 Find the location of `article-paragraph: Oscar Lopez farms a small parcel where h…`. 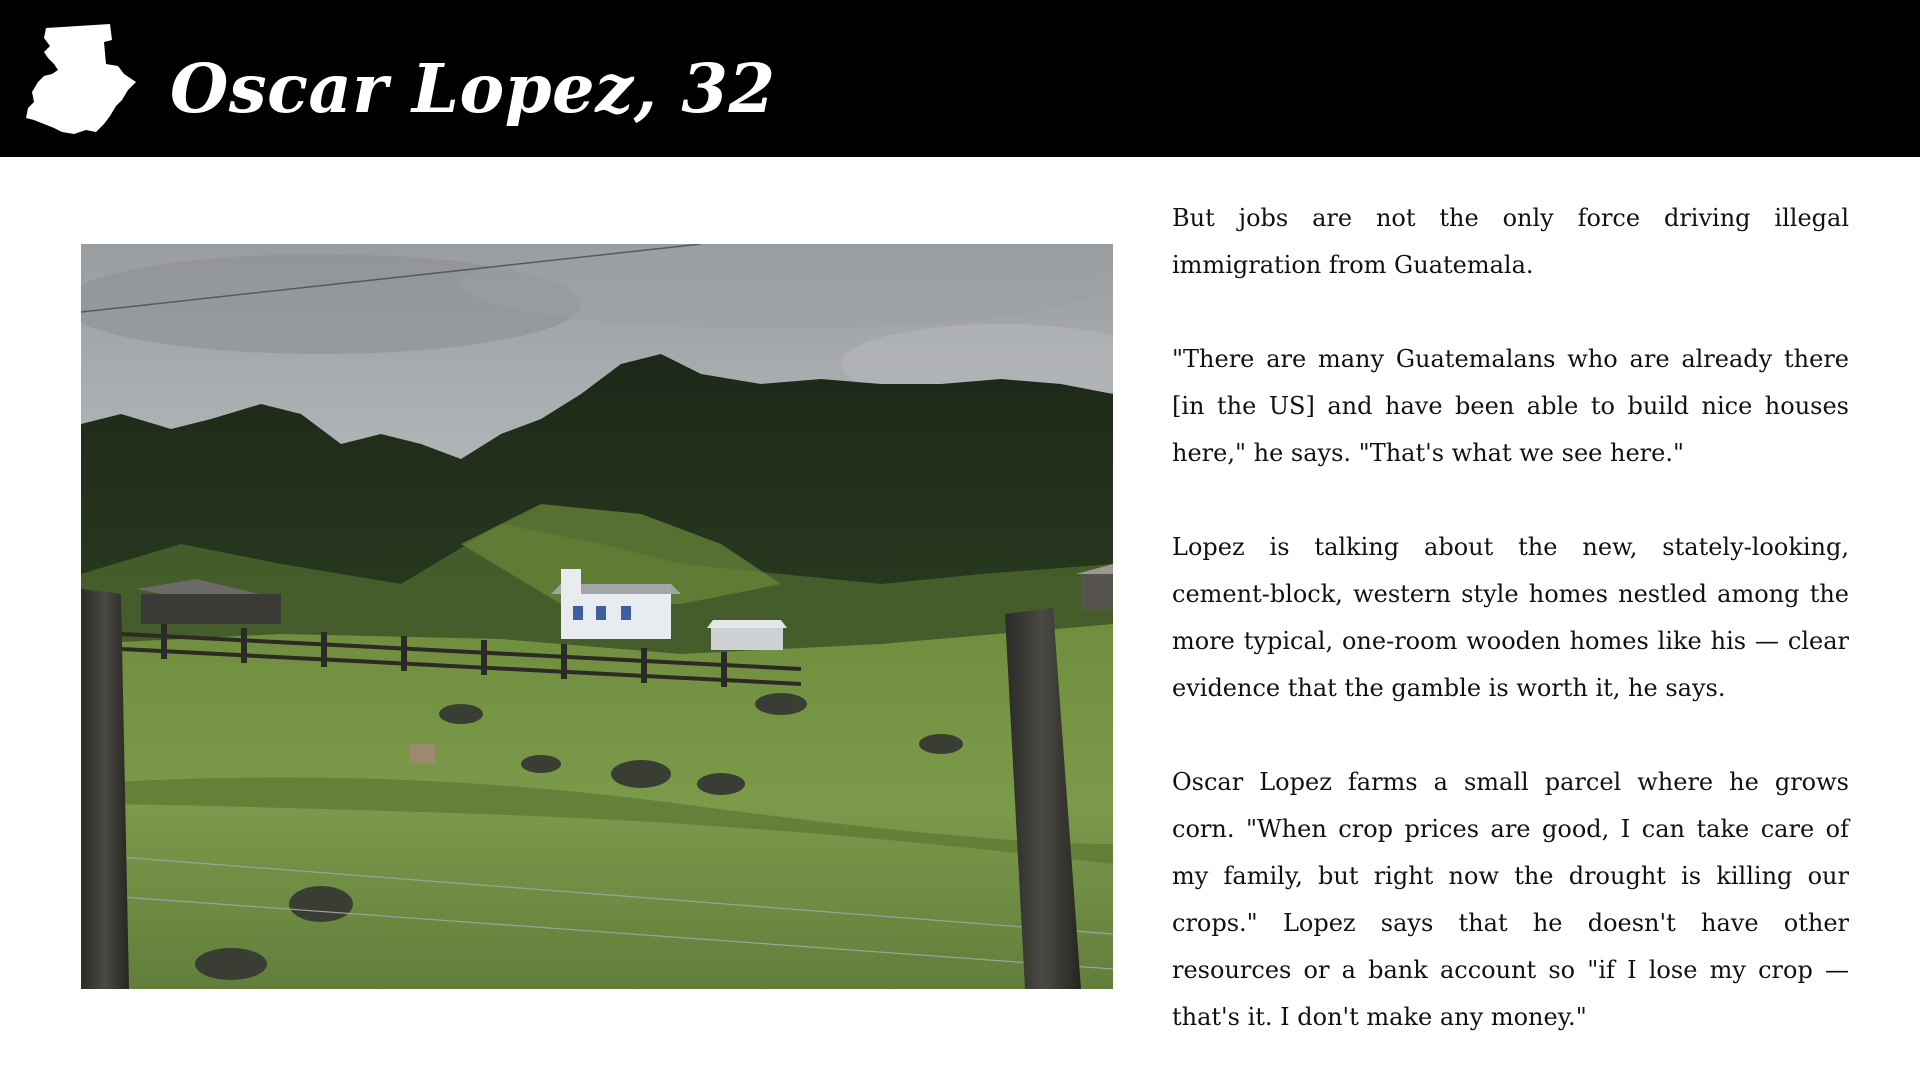

article-paragraph: Oscar Lopez farms a small parcel where h… is located at coordinates (1510, 899).